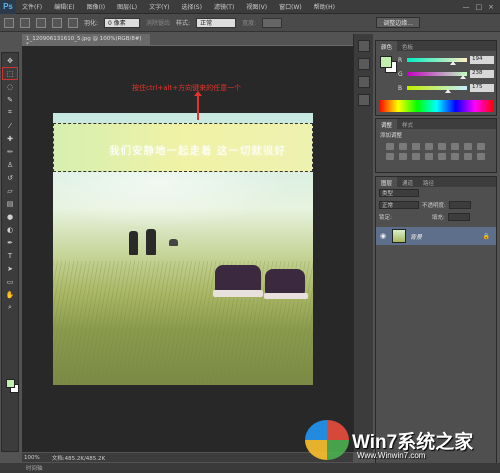 The image size is (500, 473). I want to click on add-selection-icon, so click(41, 22).